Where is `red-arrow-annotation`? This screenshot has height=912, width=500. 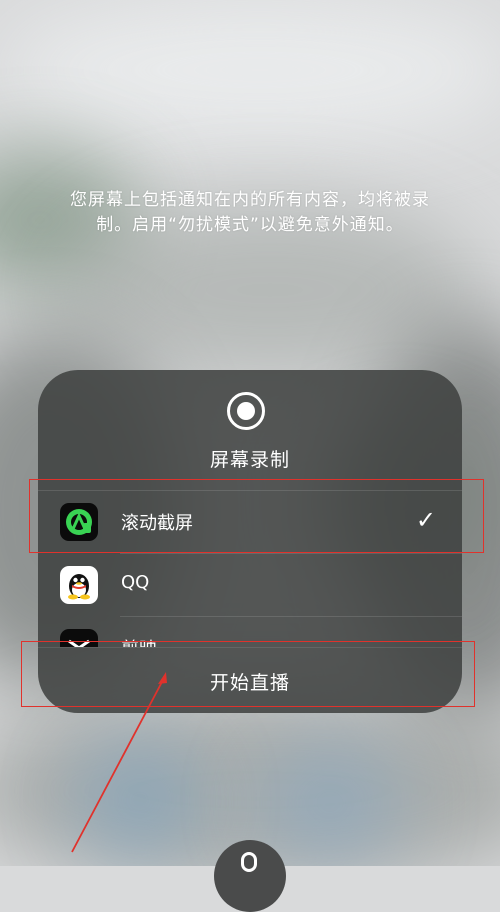
red-arrow-annotation is located at coordinates (119, 762).